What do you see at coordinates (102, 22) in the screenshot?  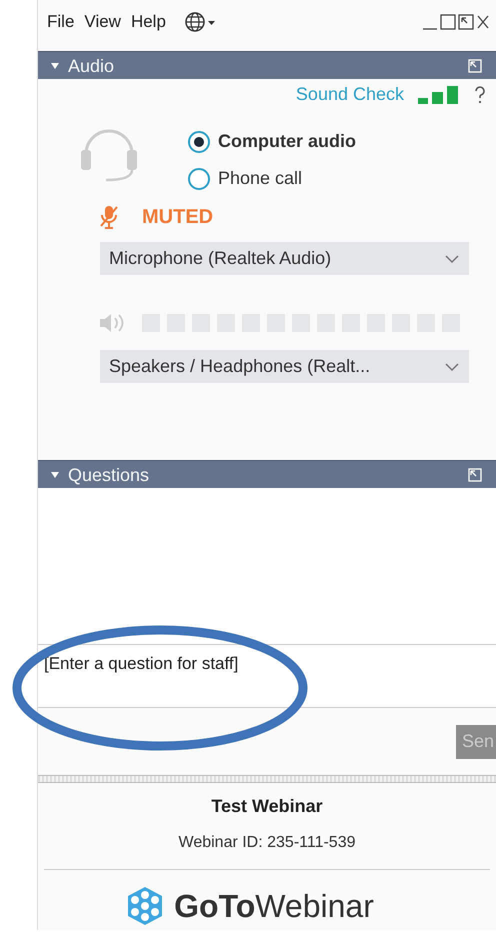 I see `menu-item: View` at bounding box center [102, 22].